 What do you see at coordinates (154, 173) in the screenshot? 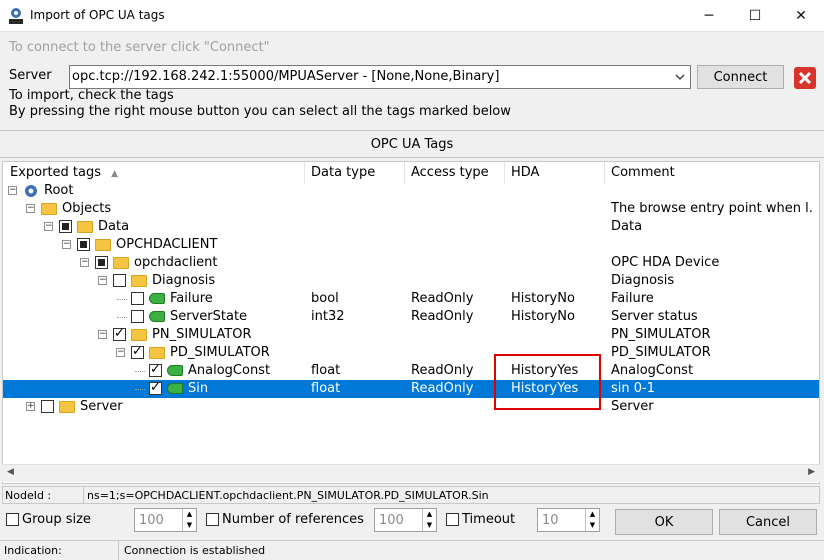
I see `column-header-exported: Exported tags ▲` at bounding box center [154, 173].